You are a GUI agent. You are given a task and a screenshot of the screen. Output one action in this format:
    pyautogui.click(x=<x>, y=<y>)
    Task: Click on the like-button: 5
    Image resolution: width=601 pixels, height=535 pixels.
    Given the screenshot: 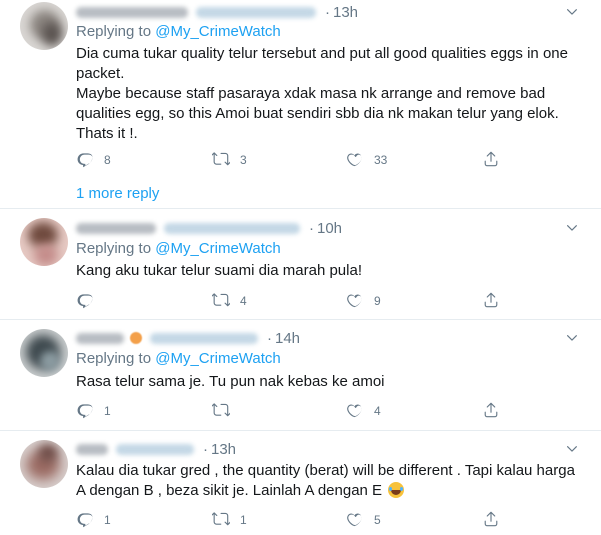 What is the action you would take?
    pyautogui.click(x=363, y=519)
    